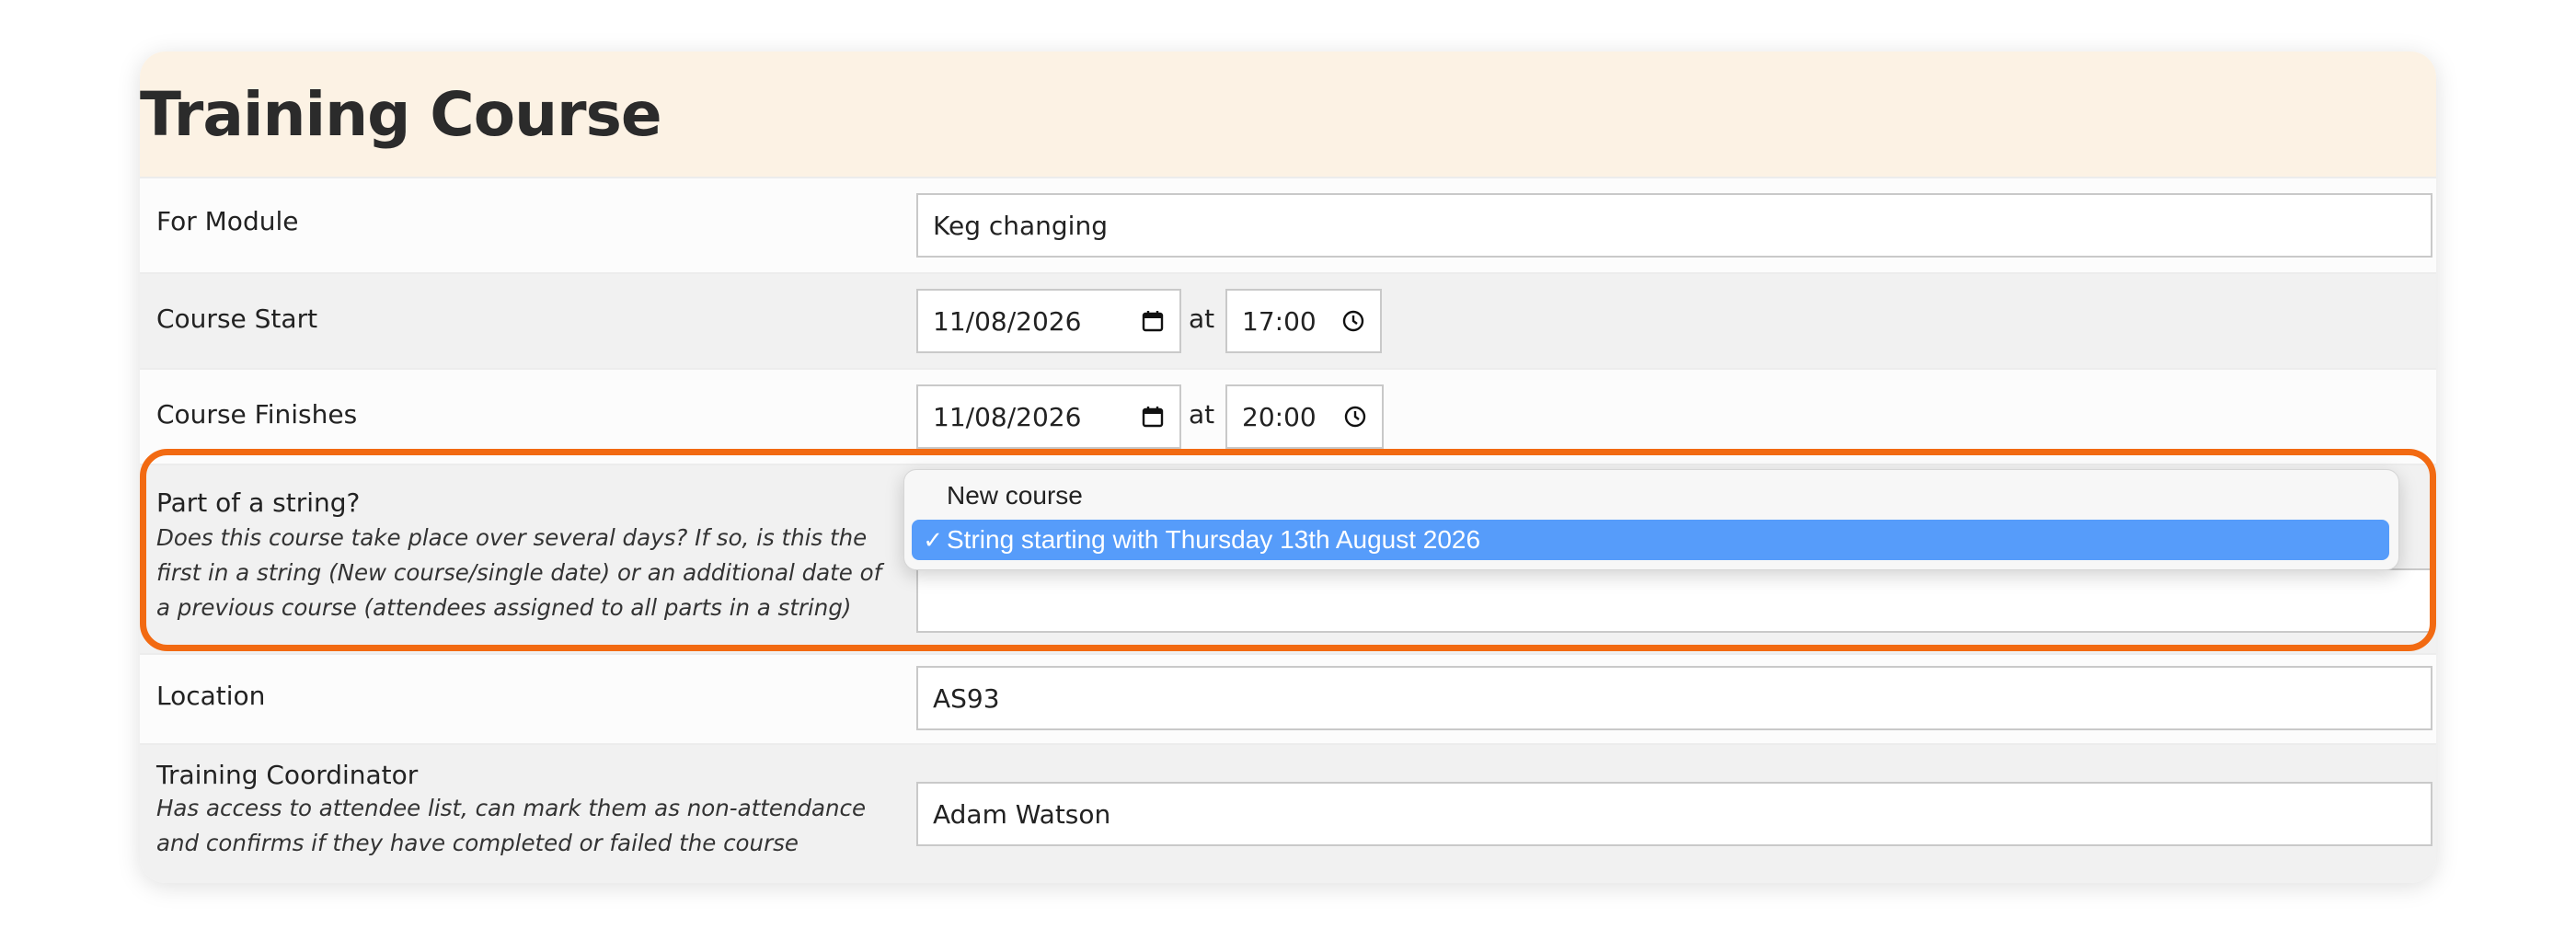  What do you see at coordinates (1279, 321) in the screenshot?
I see `course-start-time-value: 17:00` at bounding box center [1279, 321].